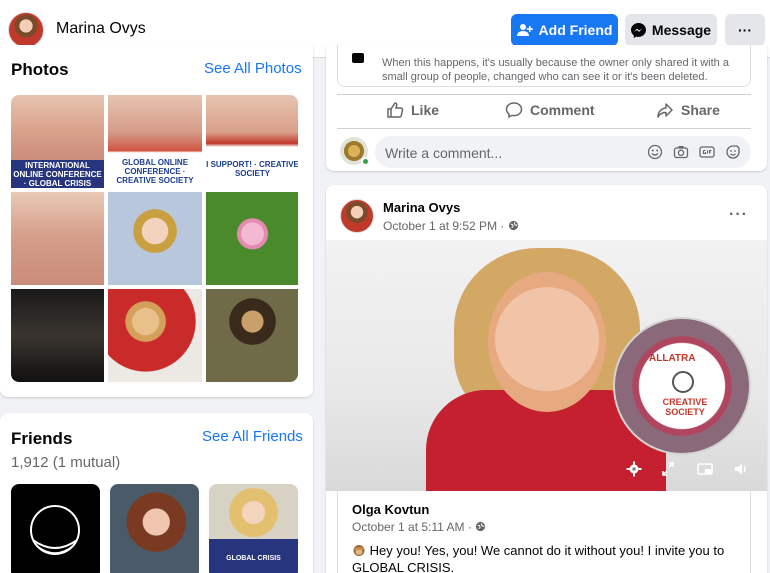  Describe the element at coordinates (253, 556) in the screenshot. I see `friend-tile-banner: GLOBAL CRISIS` at that location.